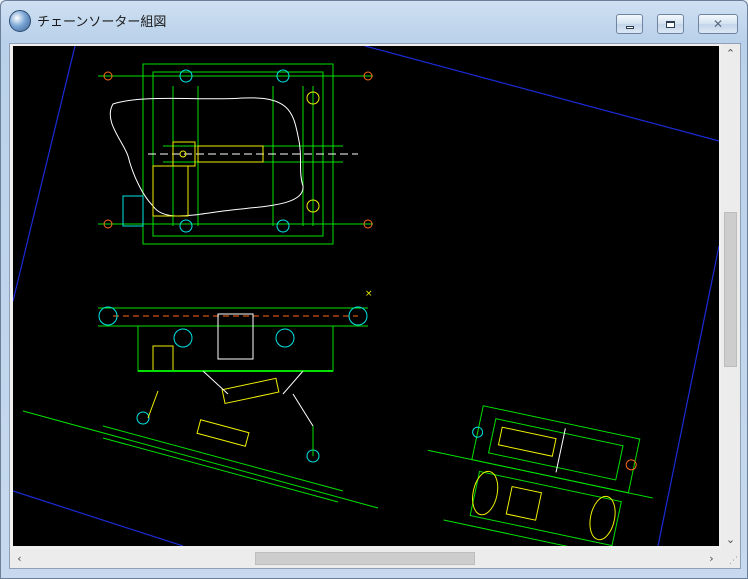 The image size is (748, 579). Describe the element at coordinates (374, 20) in the screenshot. I see `title-bar: チェーンソーター組図 ✕` at that location.